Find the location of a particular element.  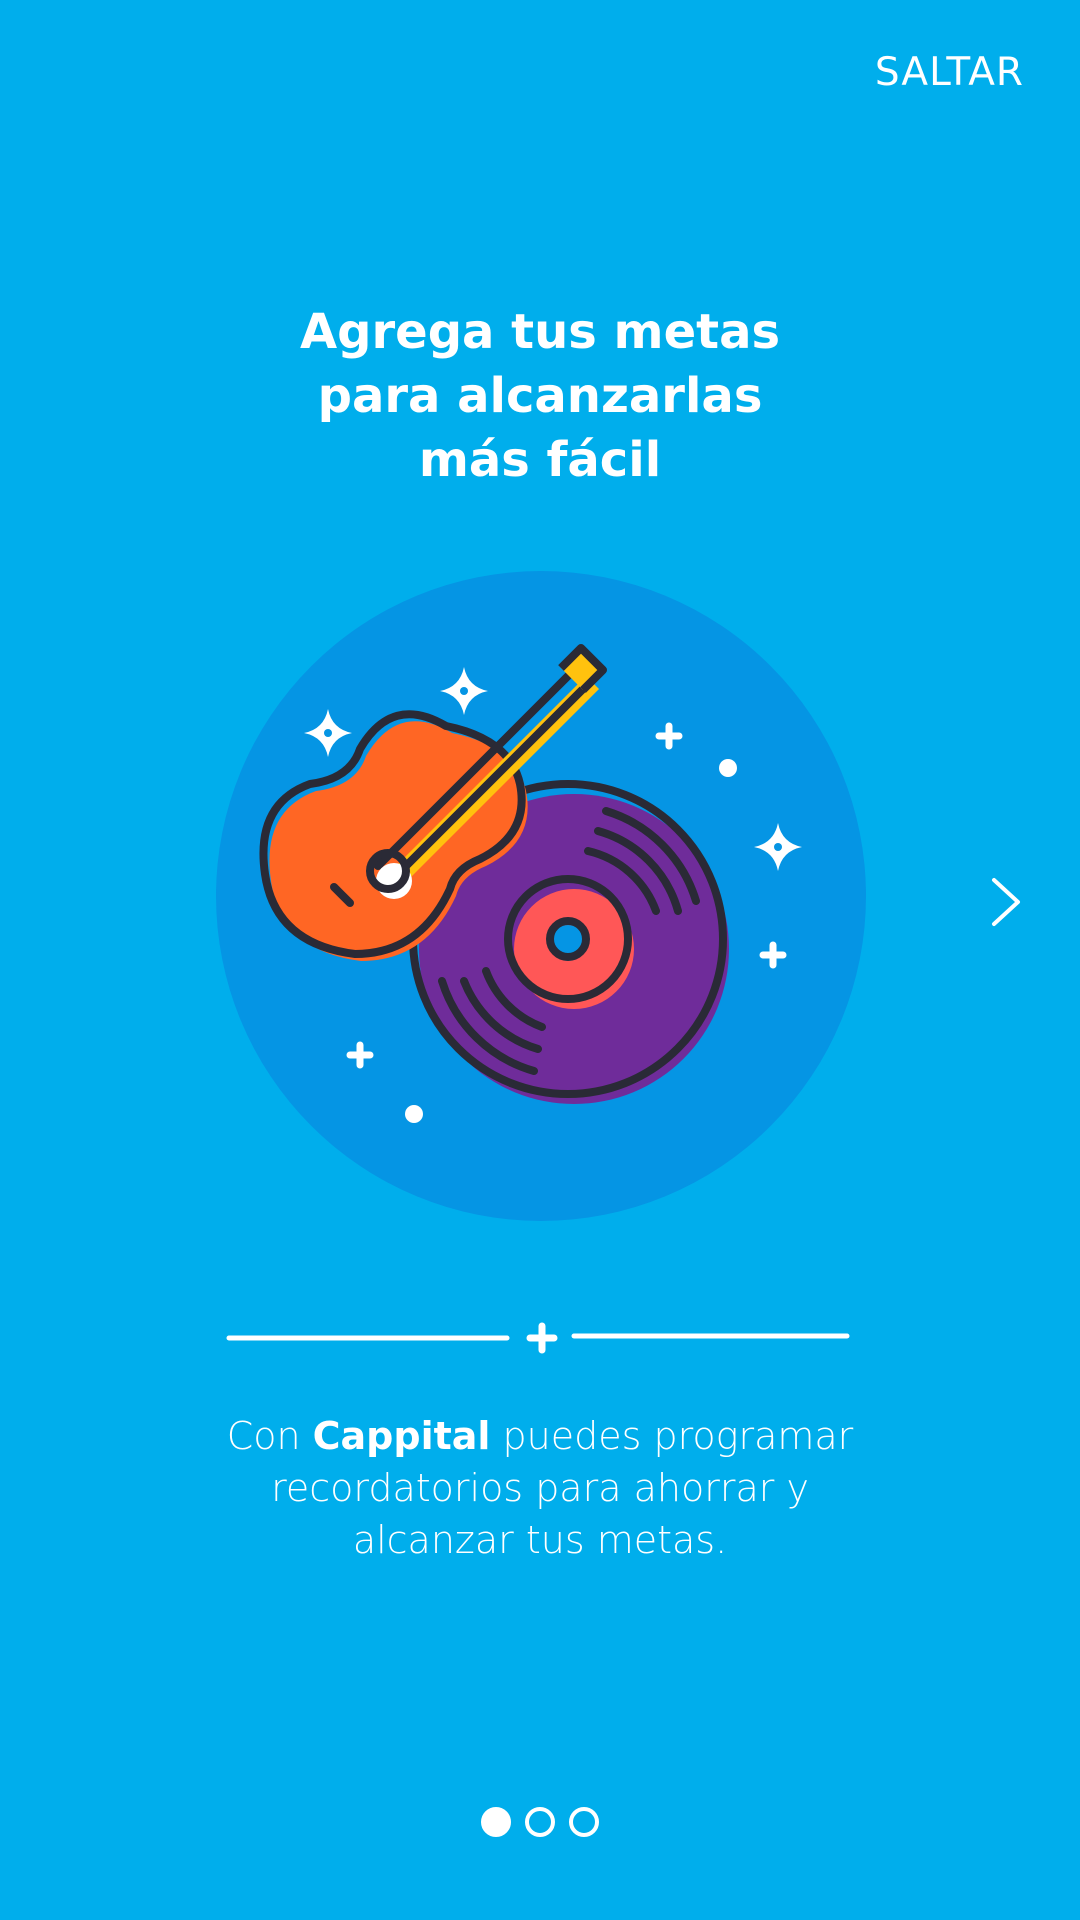

title-line-3: más fácil is located at coordinates (540, 460).